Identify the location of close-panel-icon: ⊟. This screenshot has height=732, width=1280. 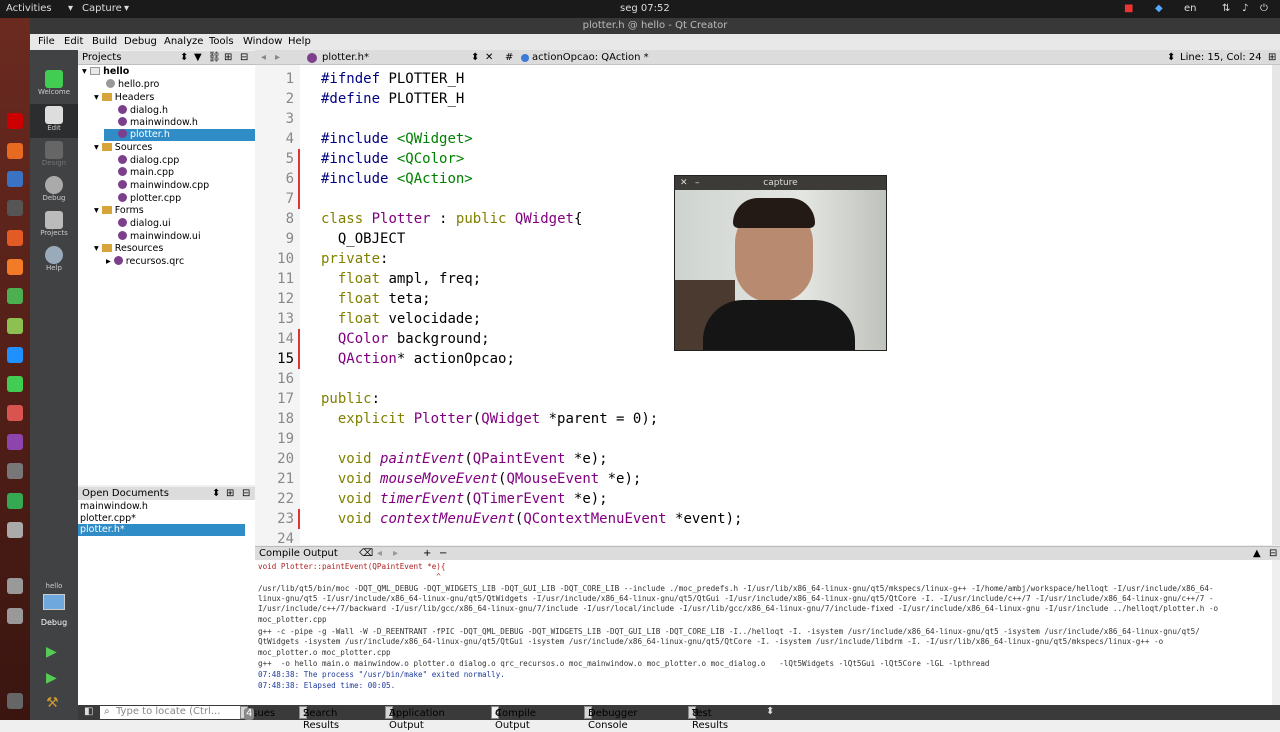
(244, 57).